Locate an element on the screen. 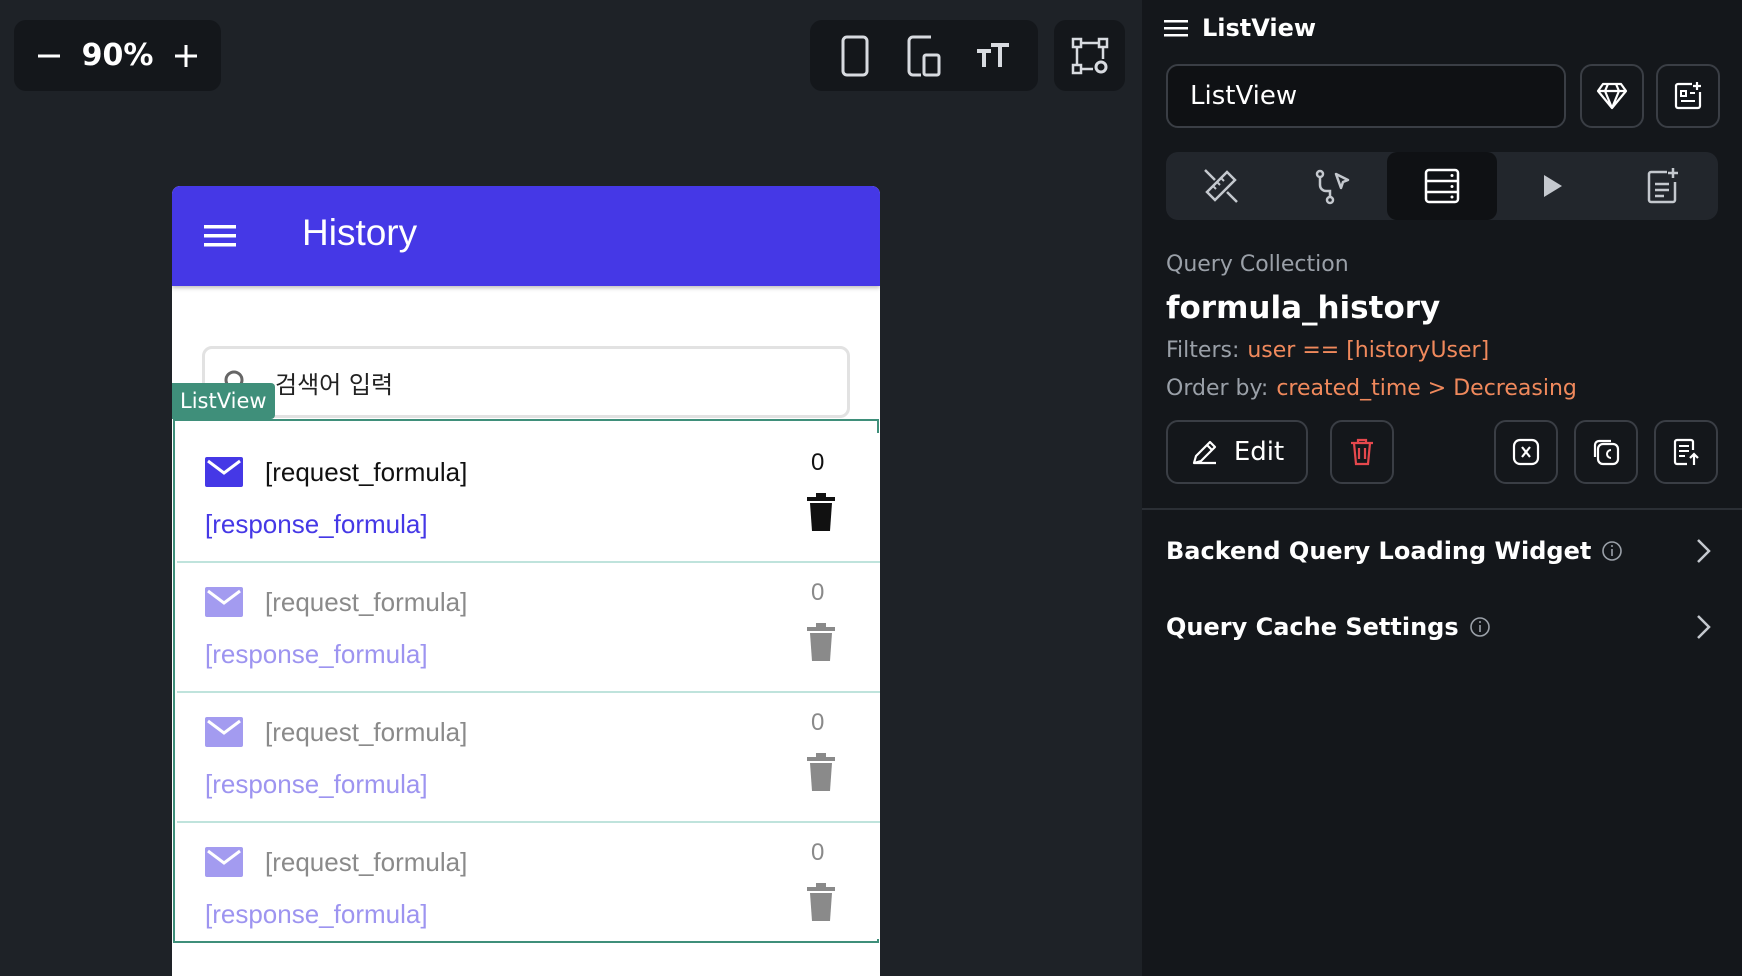 The width and height of the screenshot is (1742, 976). tablet-view-button is located at coordinates (924, 56).